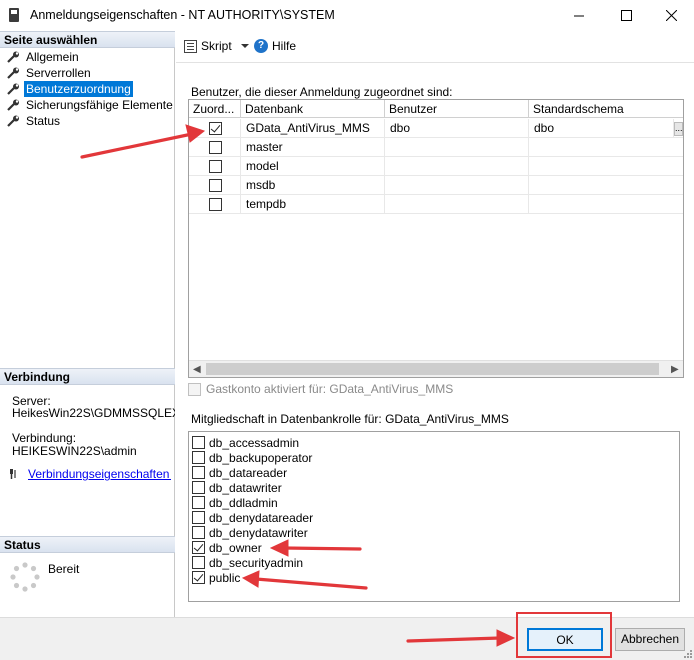 The height and width of the screenshot is (660, 694). What do you see at coordinates (87, 376) in the screenshot?
I see `connection-header: Verbindung` at bounding box center [87, 376].